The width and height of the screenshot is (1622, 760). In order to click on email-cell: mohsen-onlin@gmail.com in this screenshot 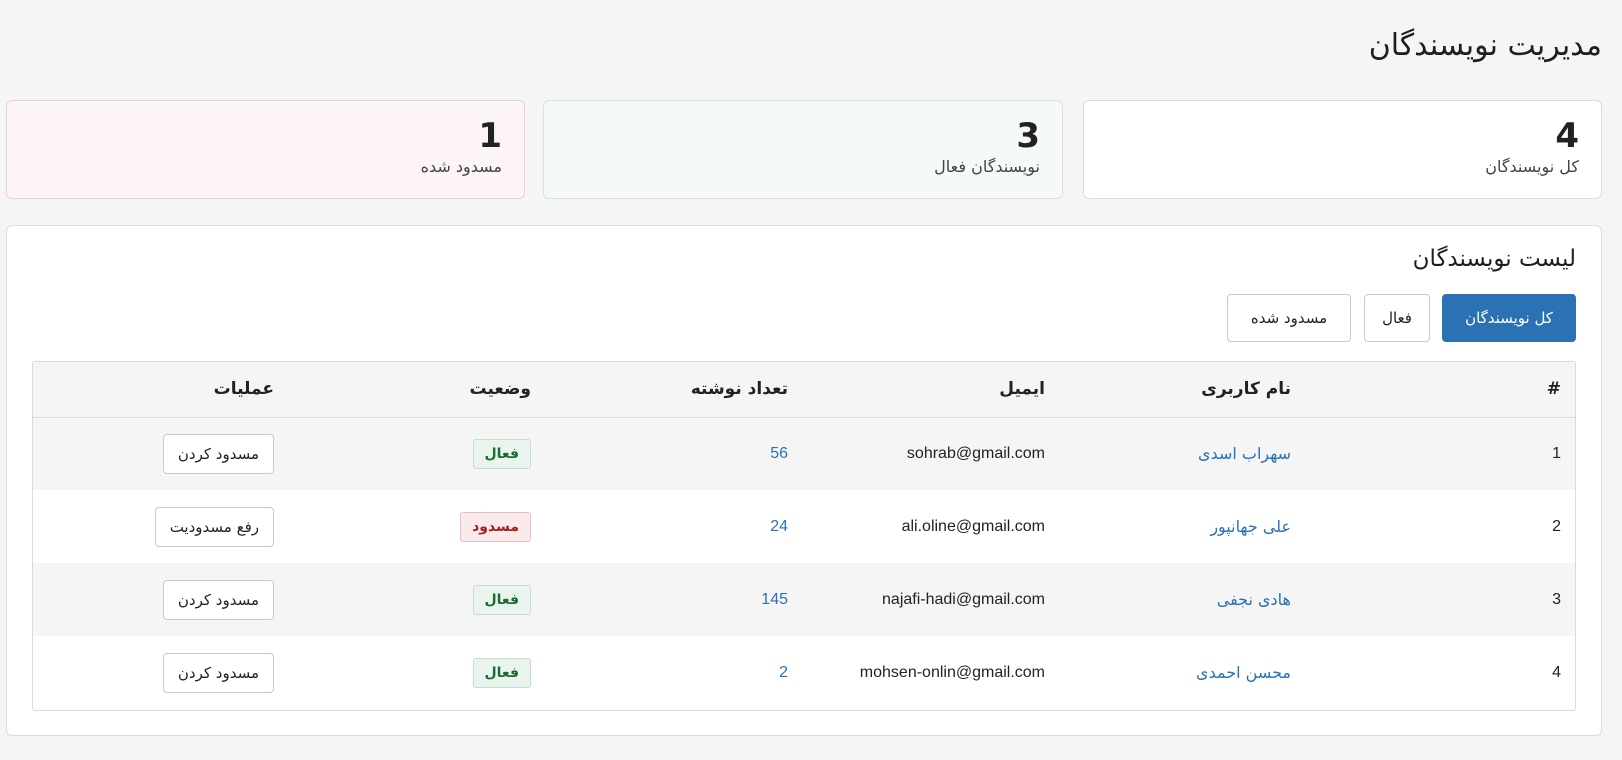, I will do `click(952, 672)`.